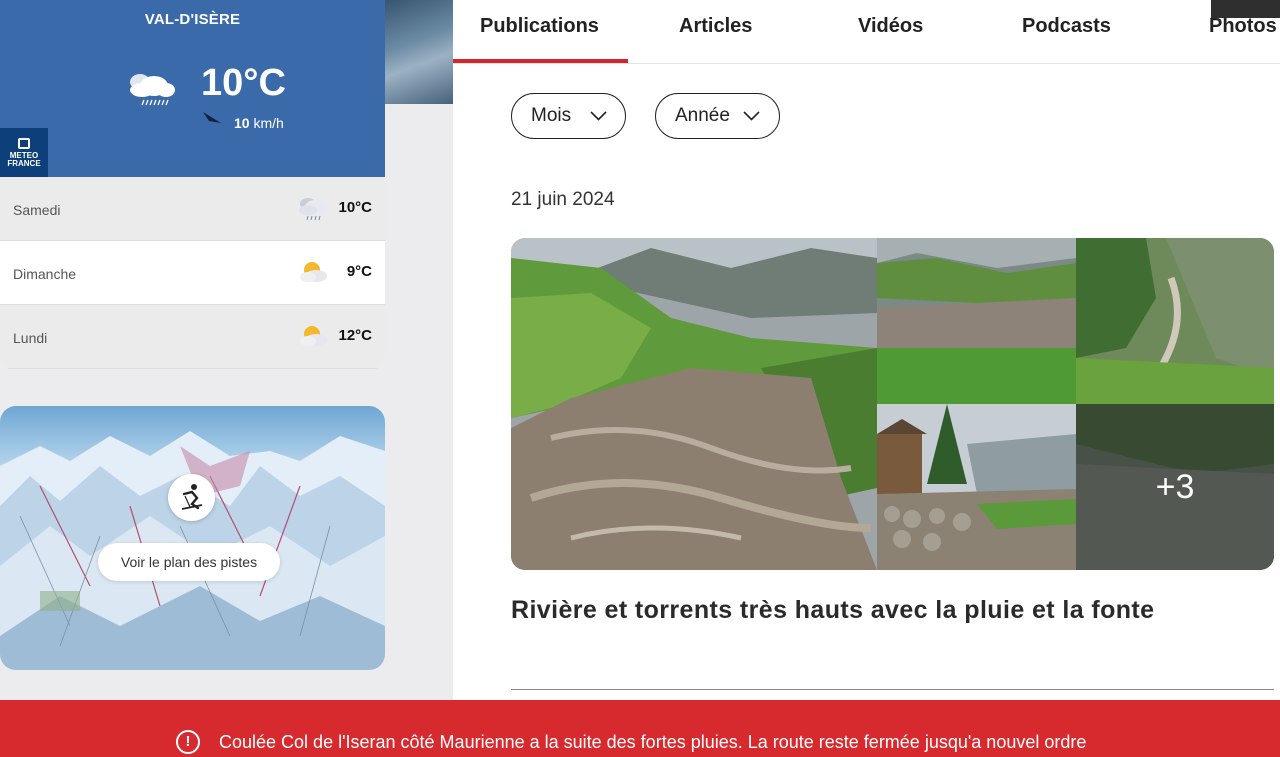  Describe the element at coordinates (192, 337) in the screenshot. I see `forecast-row: Lundi 12°C` at that location.